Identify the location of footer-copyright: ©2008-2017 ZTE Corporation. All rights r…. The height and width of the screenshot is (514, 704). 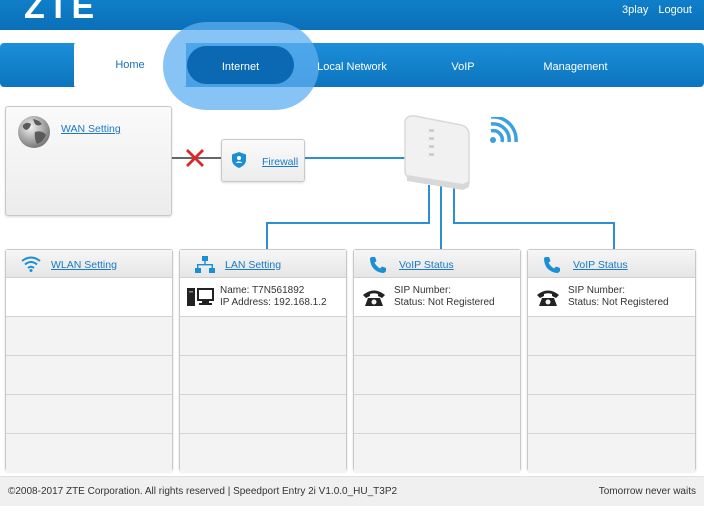
(203, 491).